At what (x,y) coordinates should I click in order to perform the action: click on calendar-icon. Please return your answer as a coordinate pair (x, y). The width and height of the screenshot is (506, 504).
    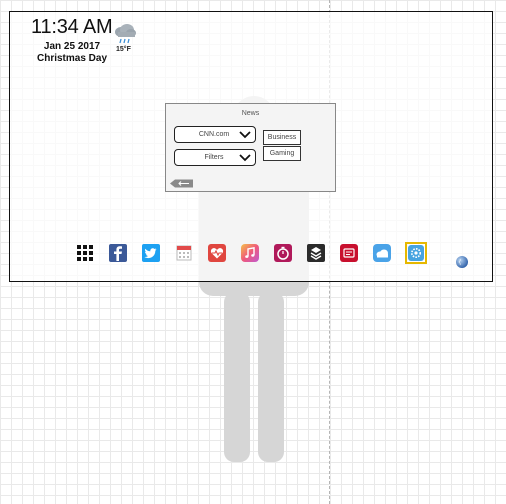
    Looking at the image, I should click on (184, 253).